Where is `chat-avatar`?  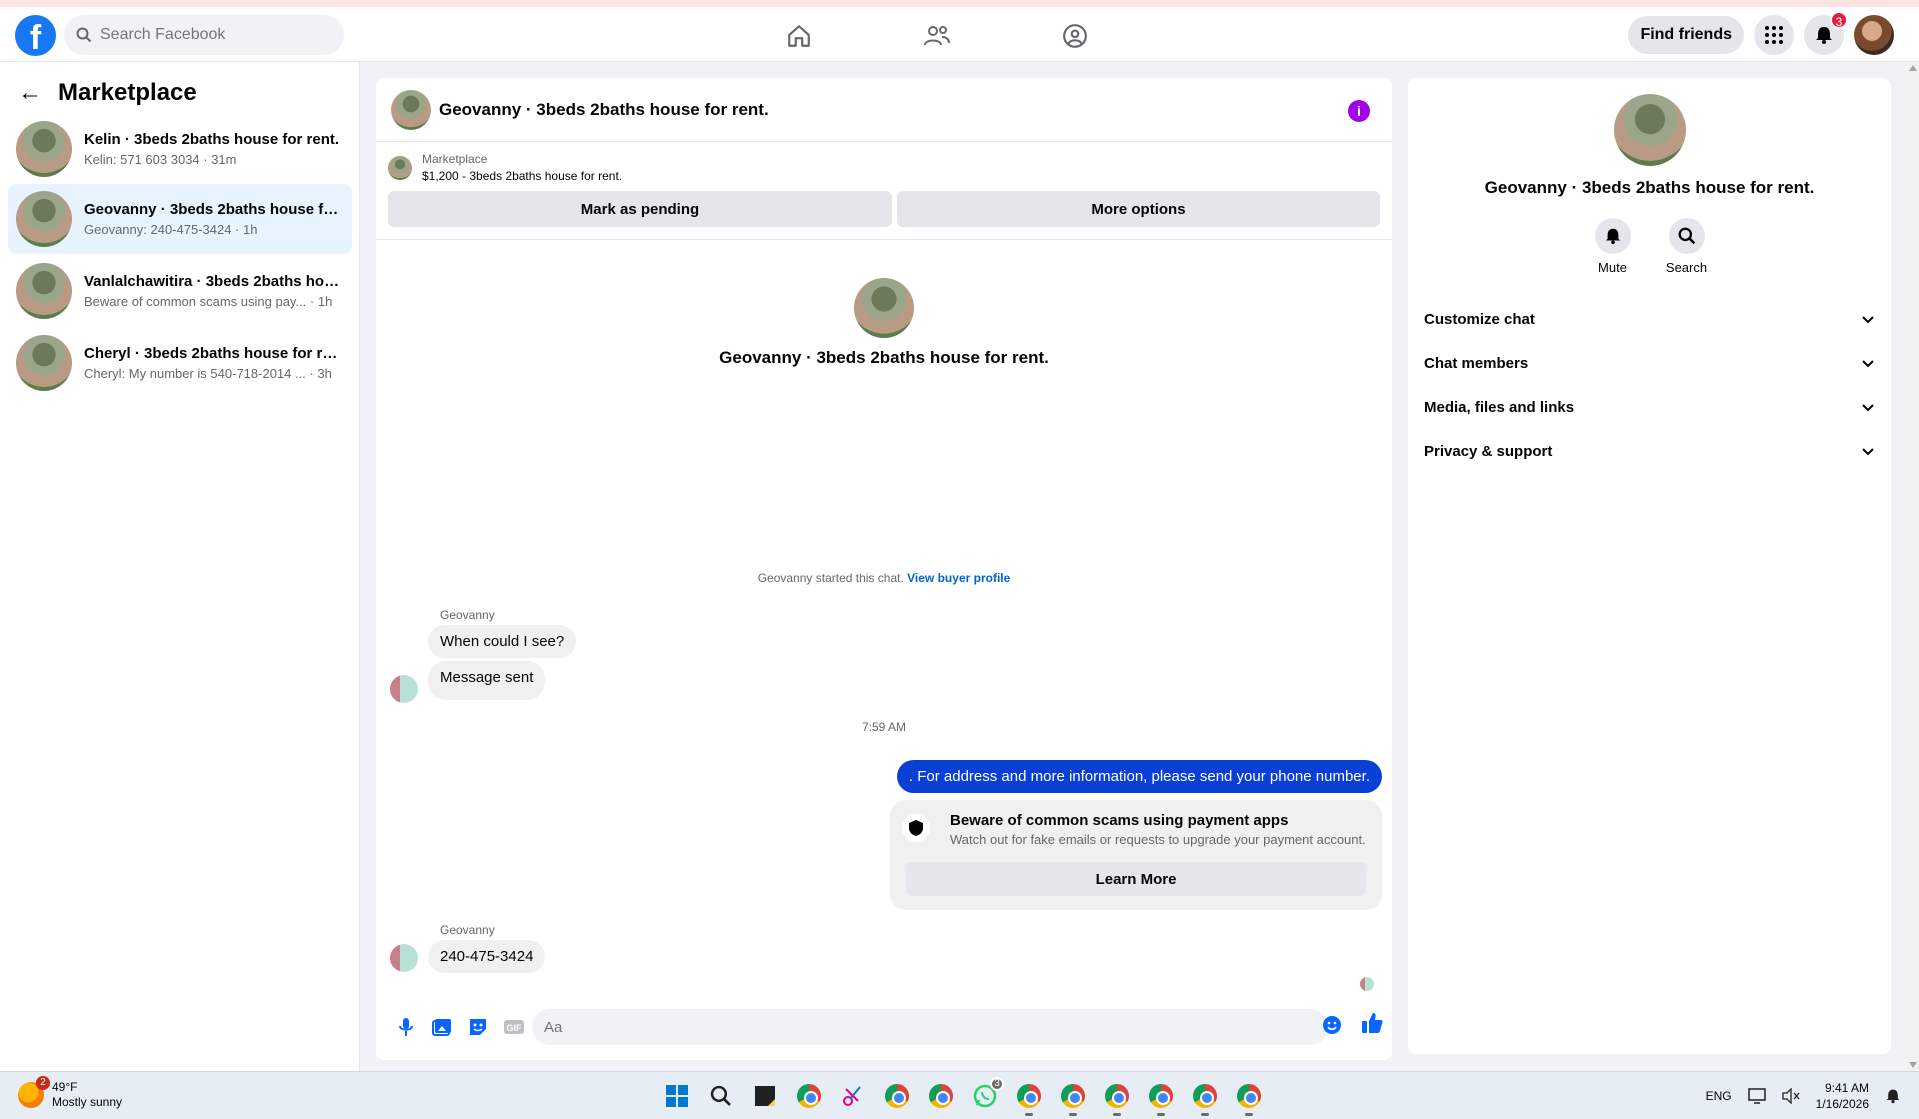 chat-avatar is located at coordinates (411, 109).